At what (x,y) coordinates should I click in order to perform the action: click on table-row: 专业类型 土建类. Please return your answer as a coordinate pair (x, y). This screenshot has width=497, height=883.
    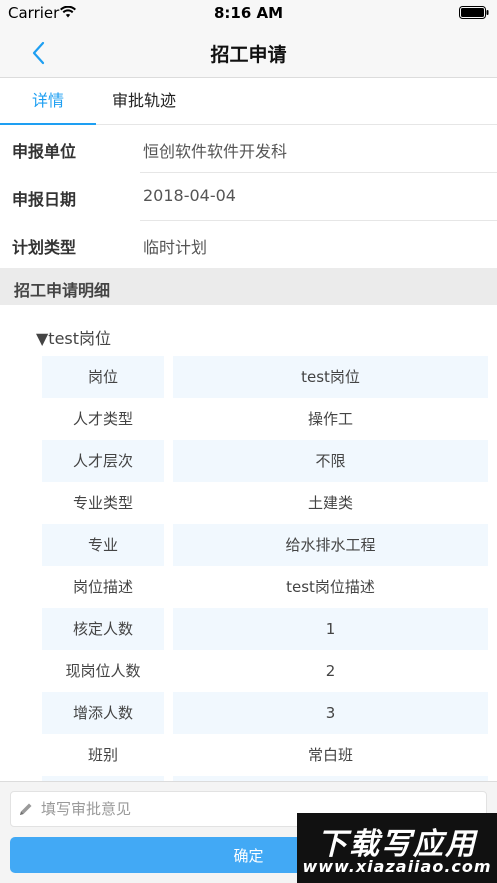
    Looking at the image, I should click on (265, 503).